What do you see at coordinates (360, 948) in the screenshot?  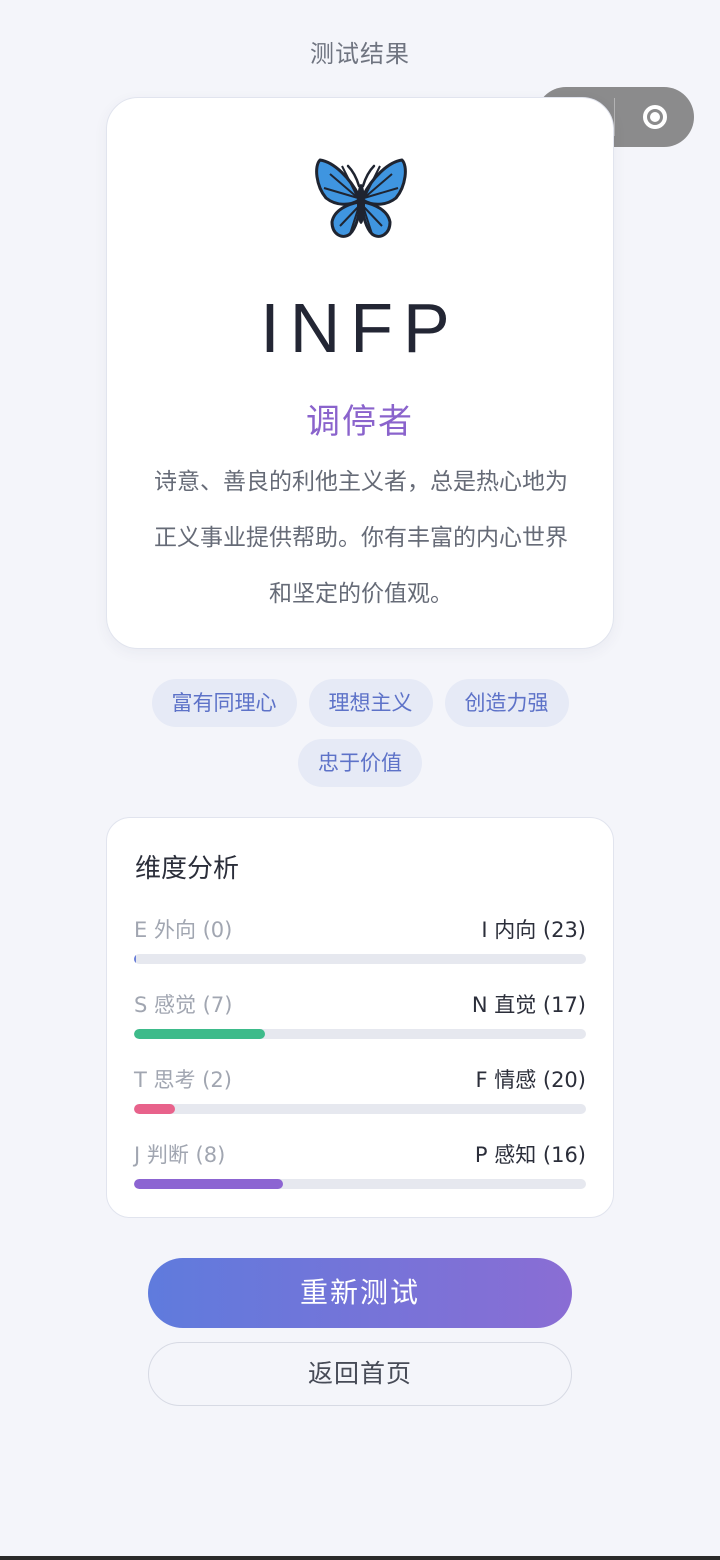 I see `dimension-row-ei: E 外向 (0) I 内向 (23)` at bounding box center [360, 948].